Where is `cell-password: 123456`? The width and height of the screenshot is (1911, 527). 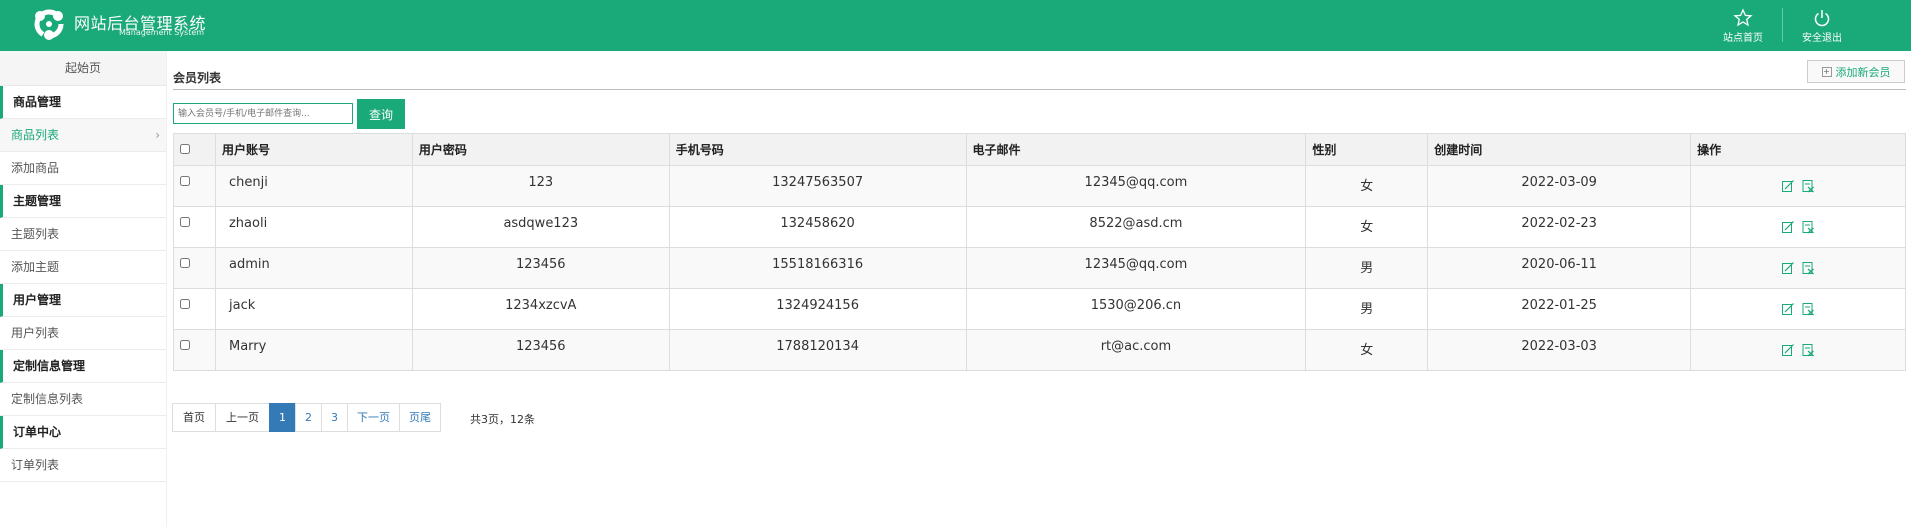 cell-password: 123456 is located at coordinates (540, 268).